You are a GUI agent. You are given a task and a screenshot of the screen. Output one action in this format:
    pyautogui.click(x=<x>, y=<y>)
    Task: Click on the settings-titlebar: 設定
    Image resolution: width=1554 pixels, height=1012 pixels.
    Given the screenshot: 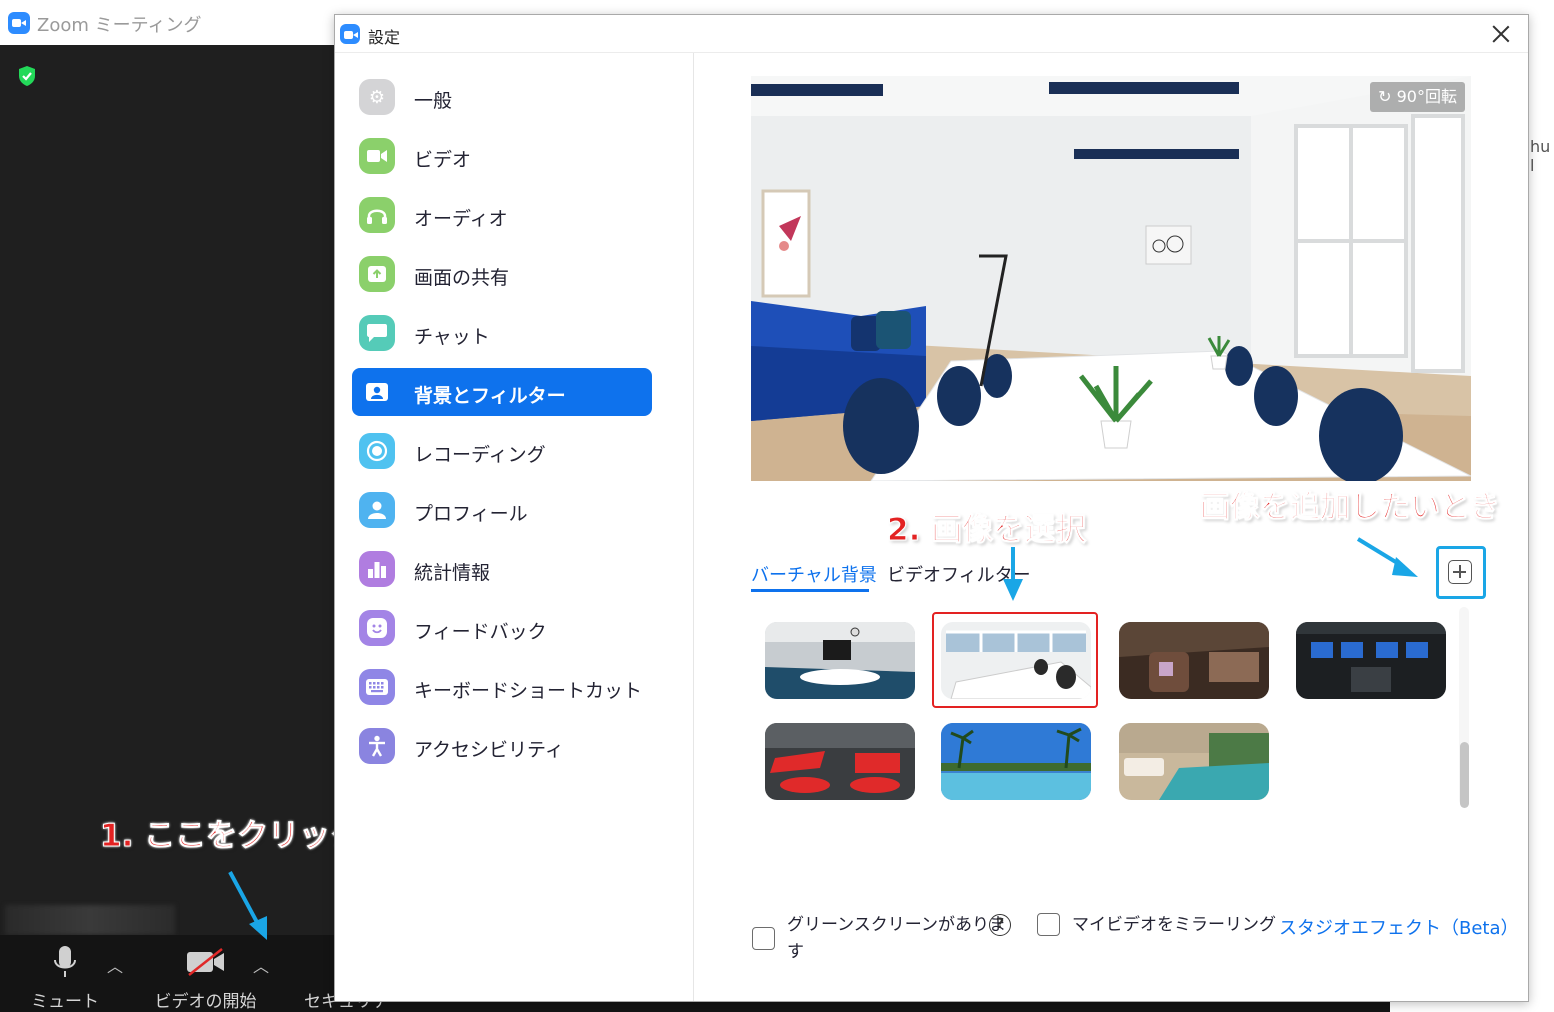 What is the action you would take?
    pyautogui.click(x=931, y=34)
    